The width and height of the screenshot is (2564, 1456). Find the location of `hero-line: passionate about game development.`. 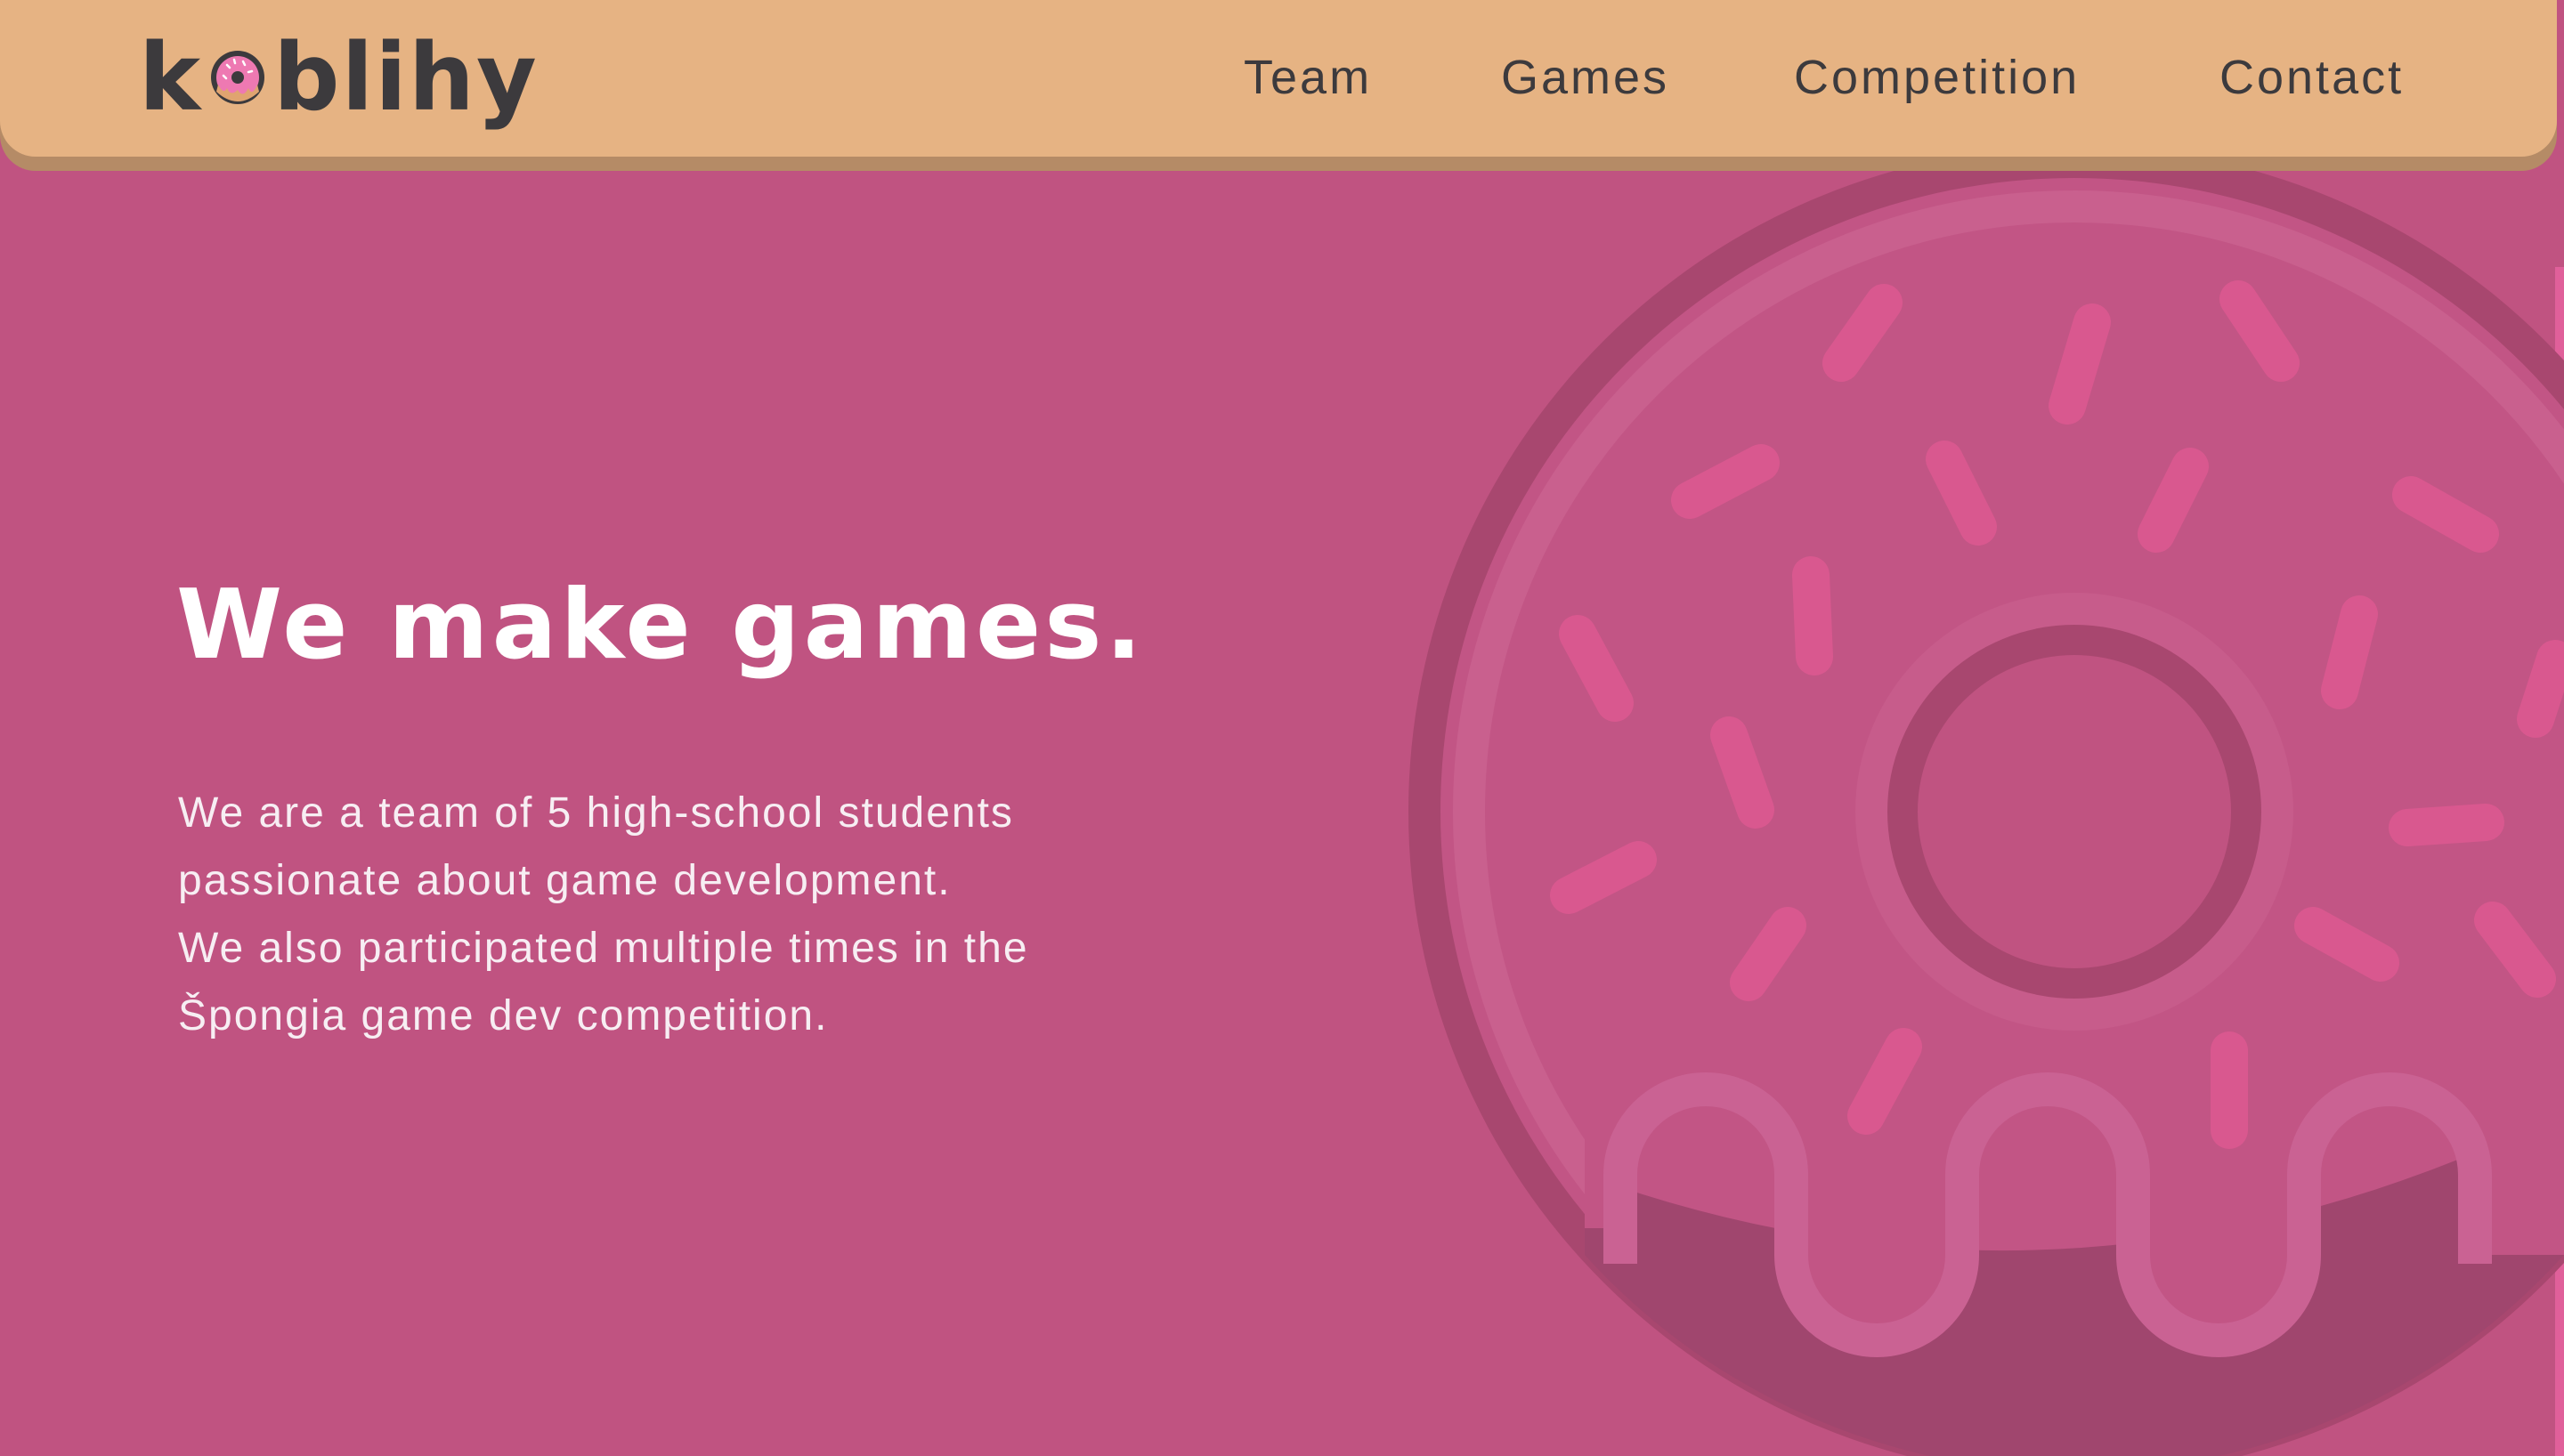

hero-line: passionate about game development. is located at coordinates (565, 880).